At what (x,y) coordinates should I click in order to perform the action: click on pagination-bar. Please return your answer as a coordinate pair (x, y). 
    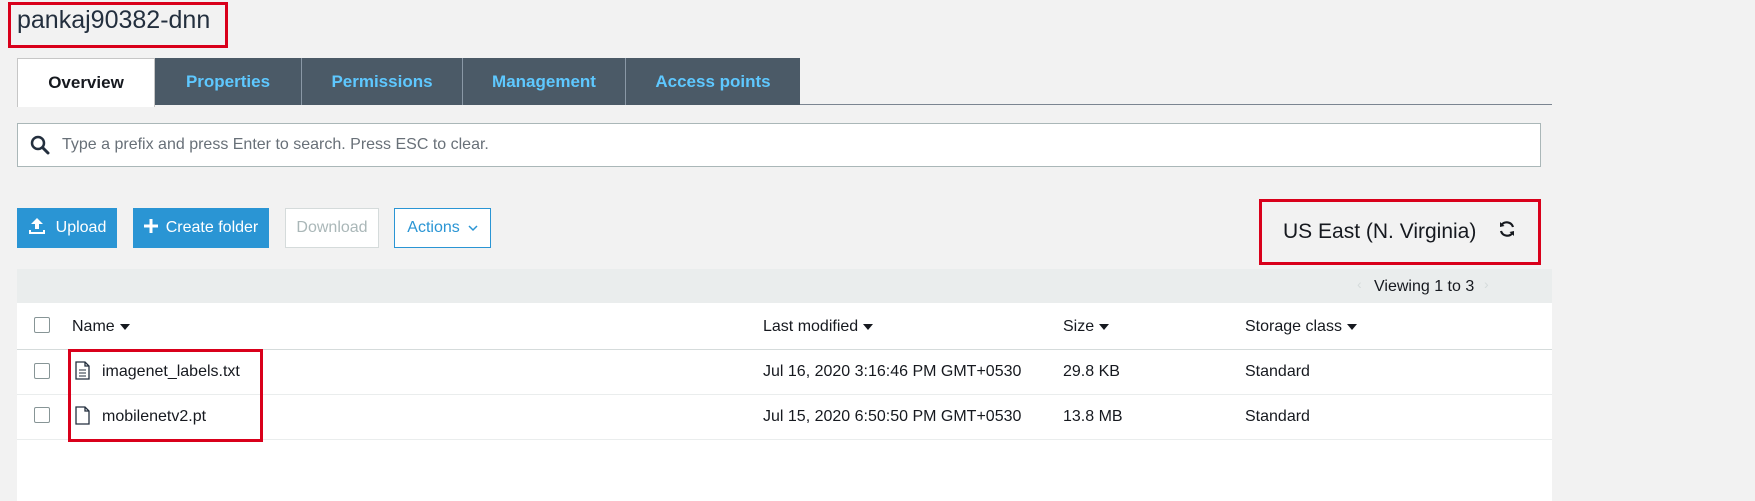
    Looking at the image, I should click on (784, 286).